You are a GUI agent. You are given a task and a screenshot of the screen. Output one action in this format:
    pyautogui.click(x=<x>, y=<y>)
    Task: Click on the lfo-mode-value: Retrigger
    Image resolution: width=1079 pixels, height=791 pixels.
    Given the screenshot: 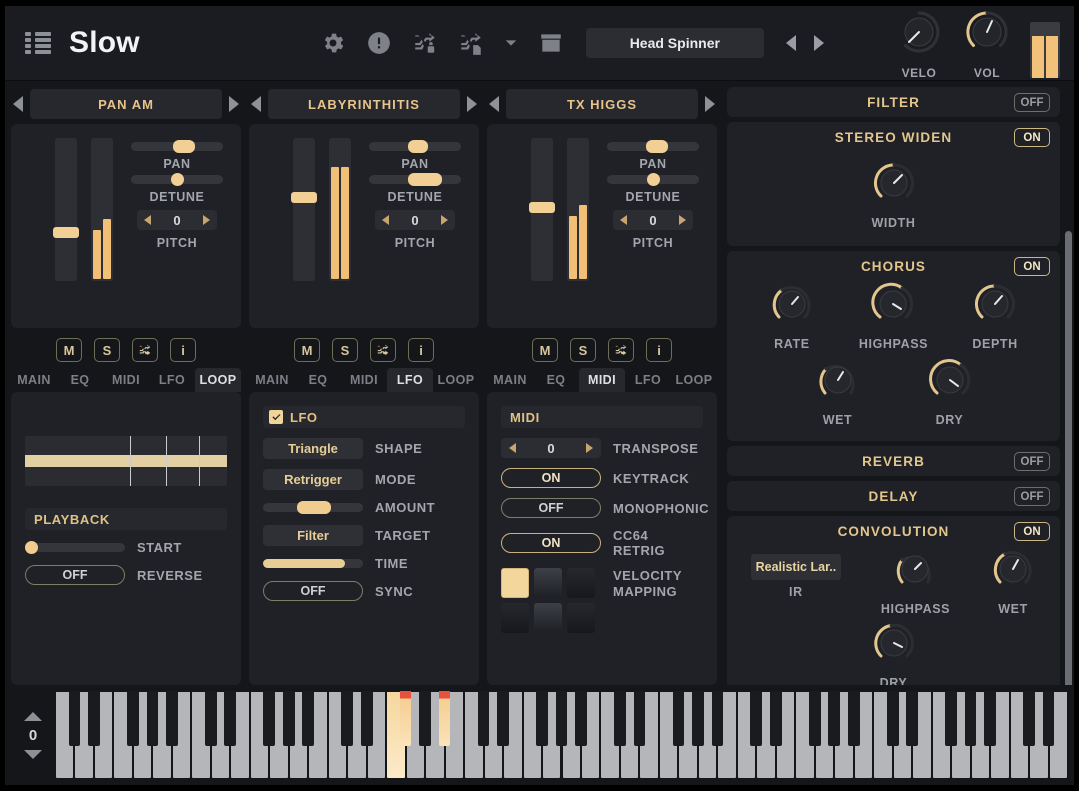 What is the action you would take?
    pyautogui.click(x=313, y=479)
    